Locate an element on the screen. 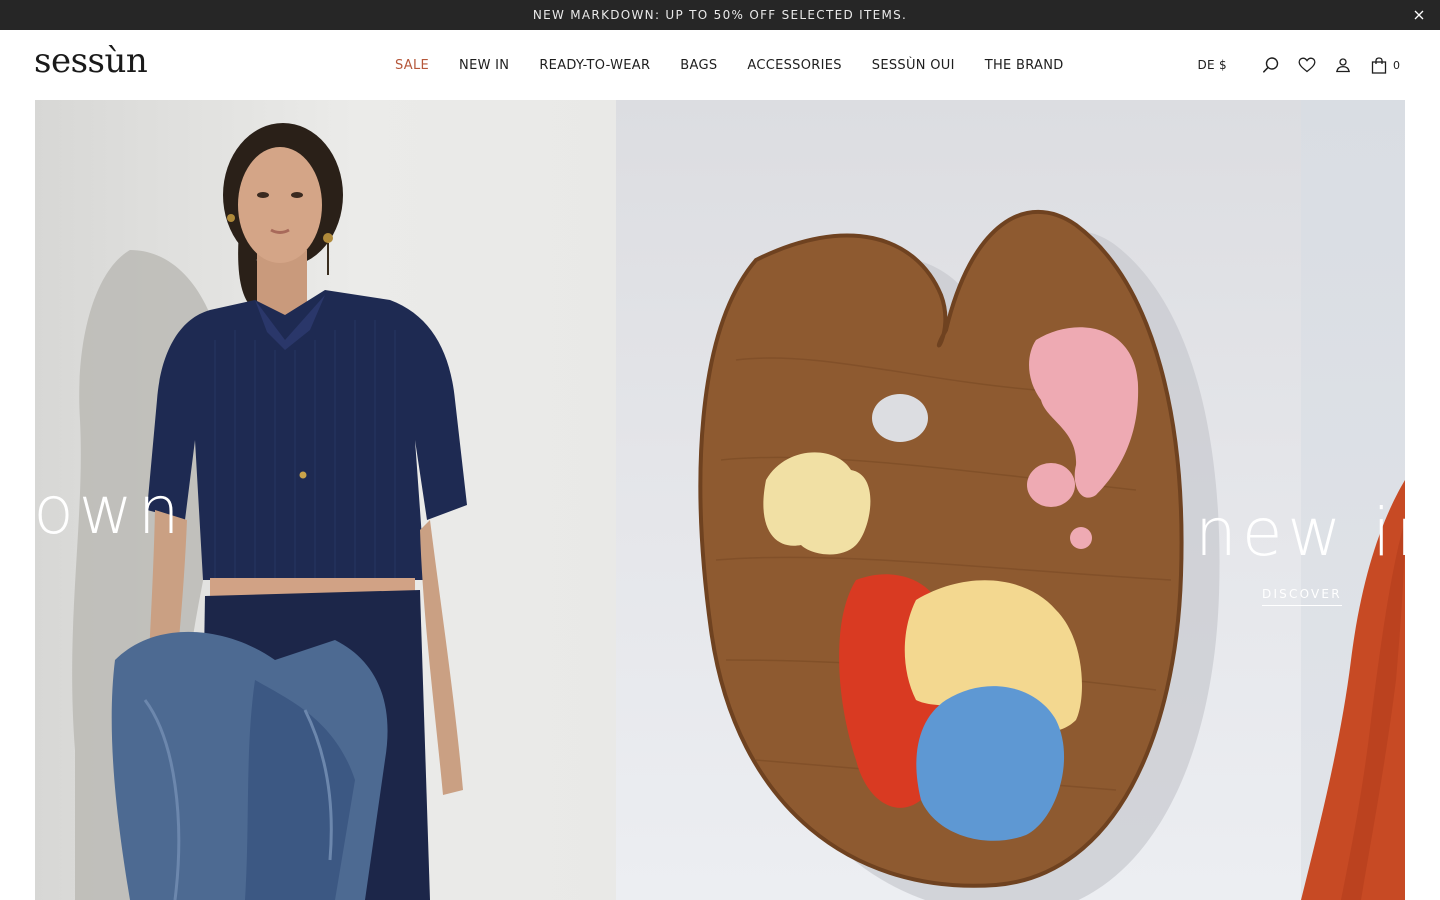 The image size is (1440, 900). header-actions: DE $ 0 is located at coordinates (1299, 65).